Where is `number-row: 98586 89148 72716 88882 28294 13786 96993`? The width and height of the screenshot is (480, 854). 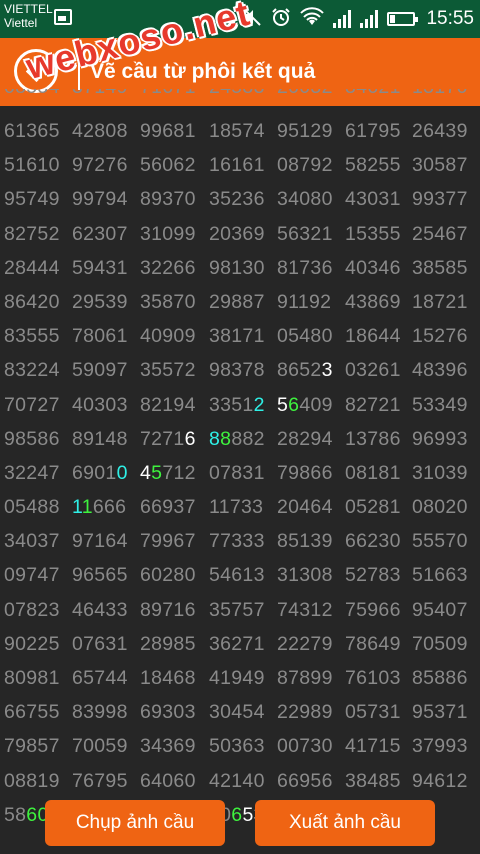 number-row: 98586 89148 72716 88882 28294 13786 96993 is located at coordinates (240, 445).